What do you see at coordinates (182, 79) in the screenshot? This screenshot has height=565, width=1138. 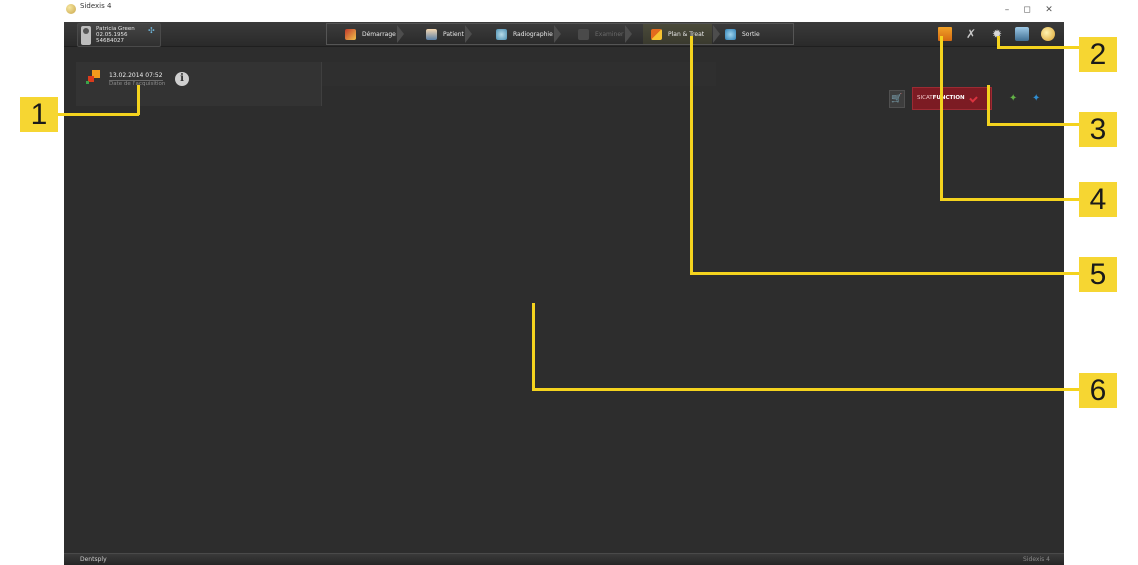 I see `info-icon: i` at bounding box center [182, 79].